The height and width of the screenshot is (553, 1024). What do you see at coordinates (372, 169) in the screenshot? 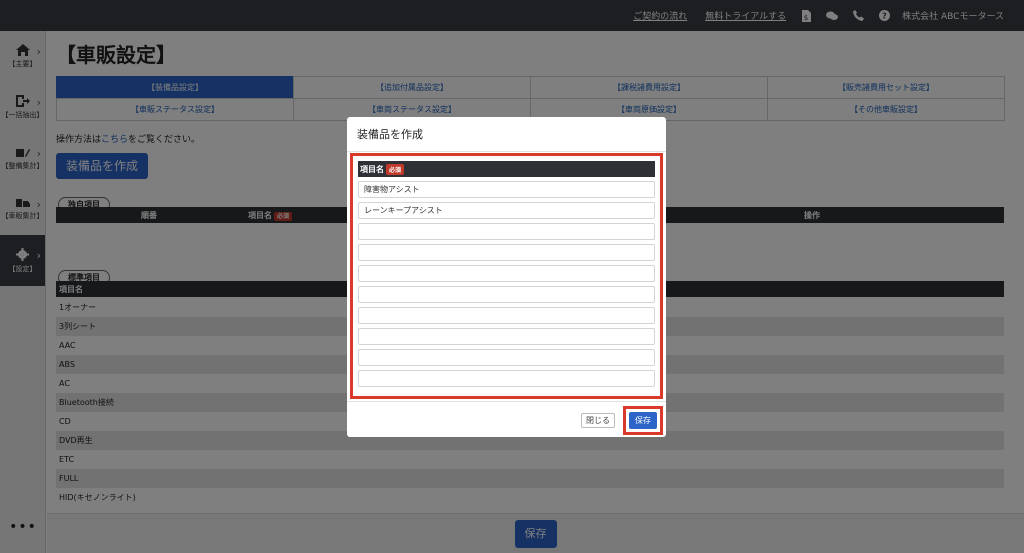
I see `col-name-label: 項目名` at bounding box center [372, 169].